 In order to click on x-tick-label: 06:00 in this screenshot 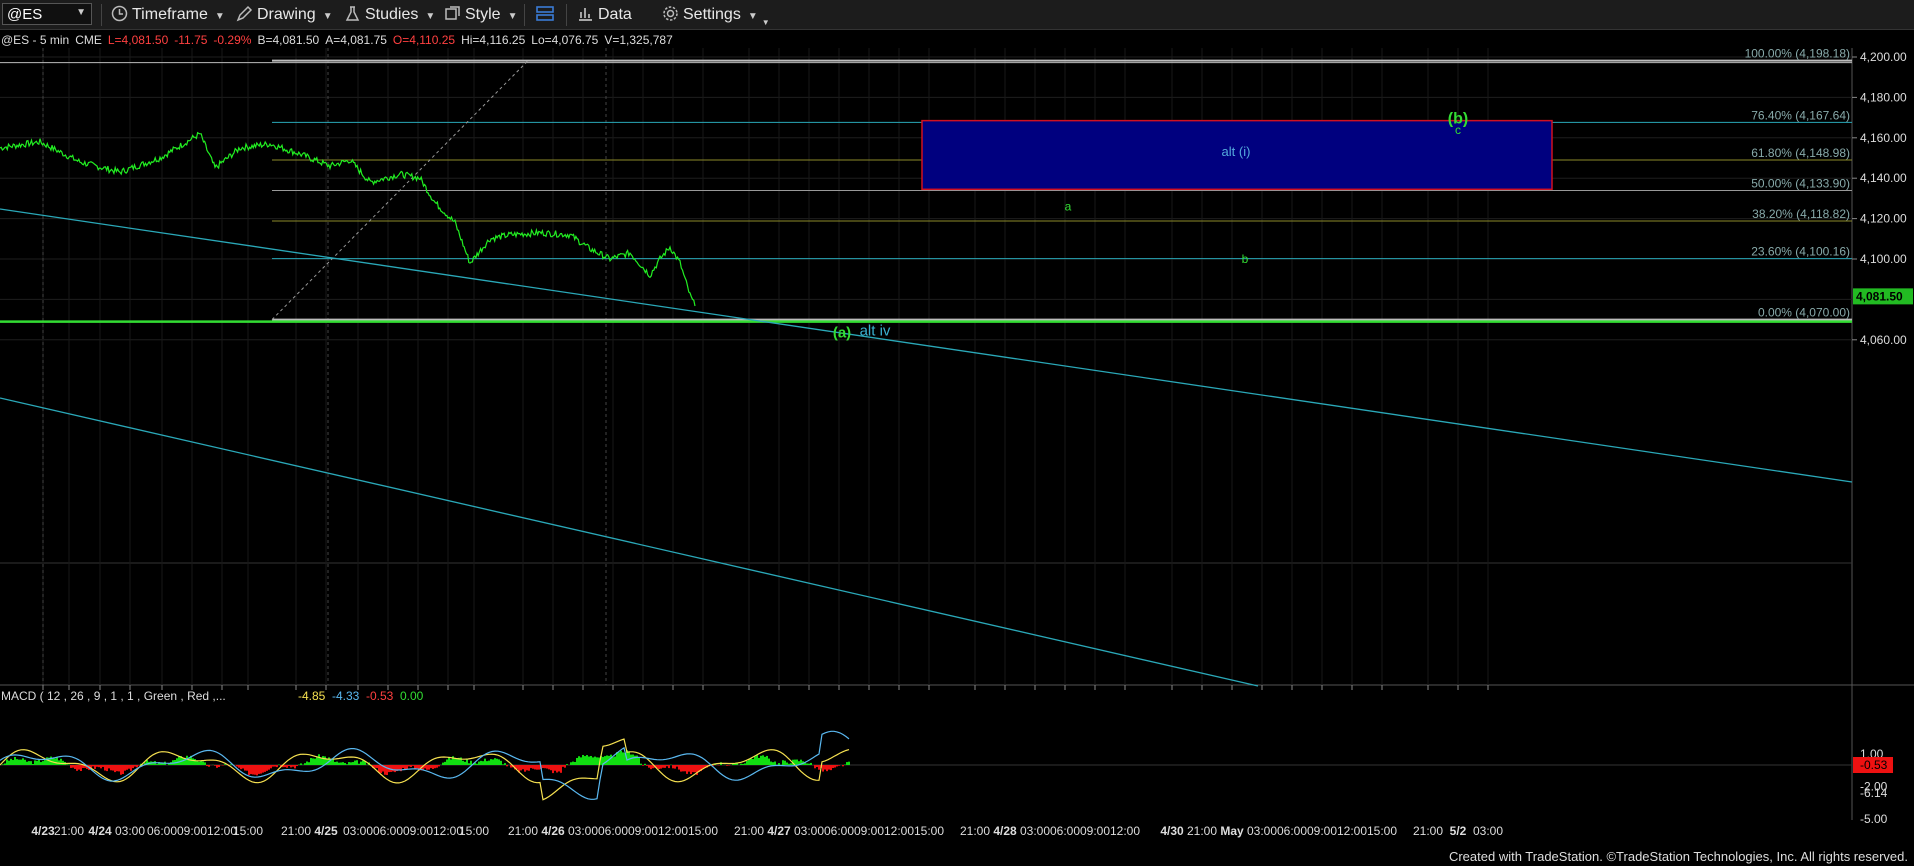, I will do `click(162, 831)`.